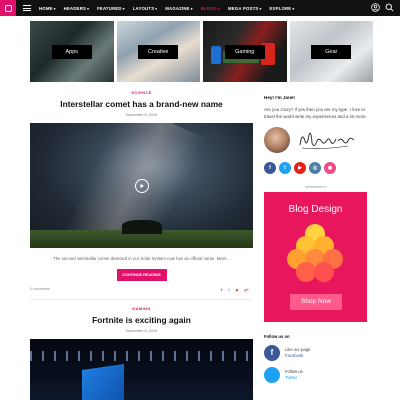 This screenshot has height=400, width=400. I want to click on user-icon, so click(375, 7).